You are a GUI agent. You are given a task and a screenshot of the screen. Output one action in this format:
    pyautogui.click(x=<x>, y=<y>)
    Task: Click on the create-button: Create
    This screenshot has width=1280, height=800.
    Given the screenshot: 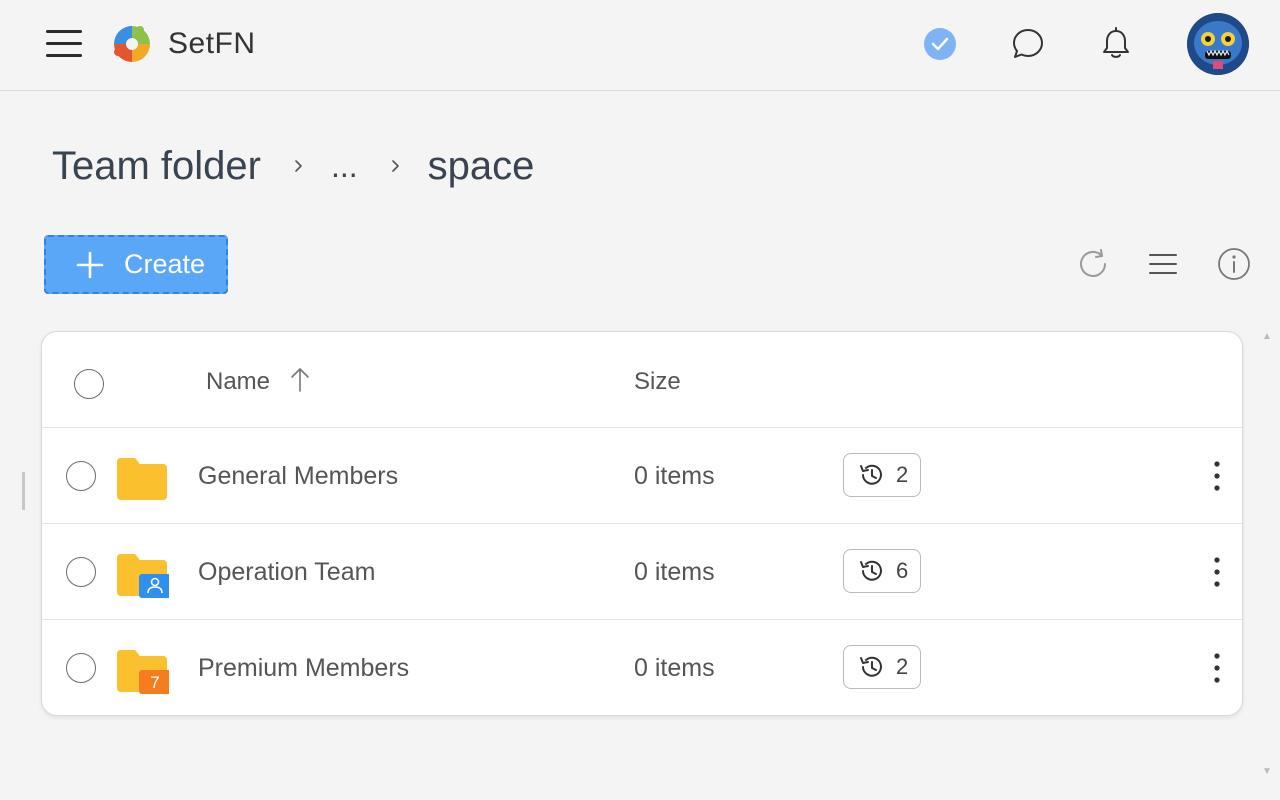 What is the action you would take?
    pyautogui.click(x=136, y=264)
    